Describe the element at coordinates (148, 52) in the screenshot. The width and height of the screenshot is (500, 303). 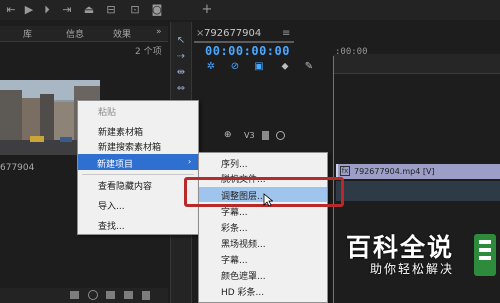
I see `item-count: 2 个项` at that location.